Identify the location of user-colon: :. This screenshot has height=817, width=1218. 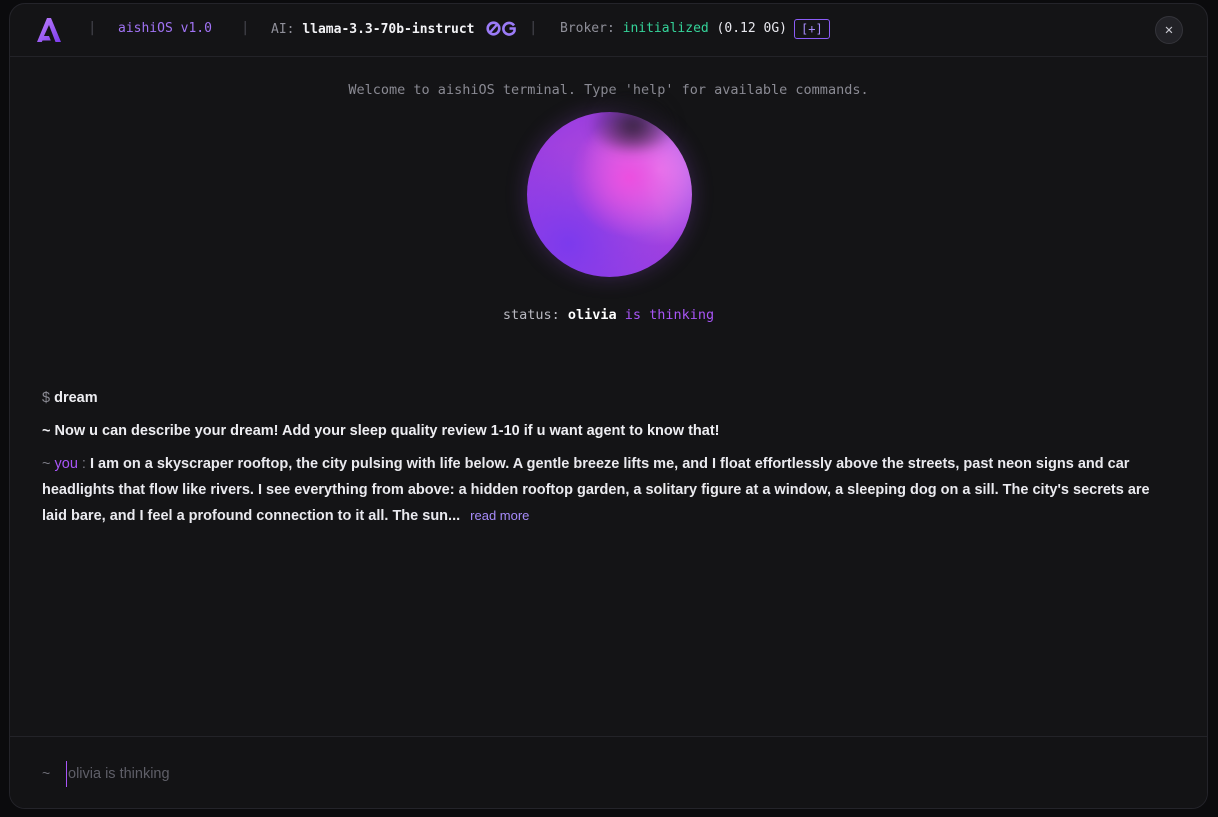
(83, 464).